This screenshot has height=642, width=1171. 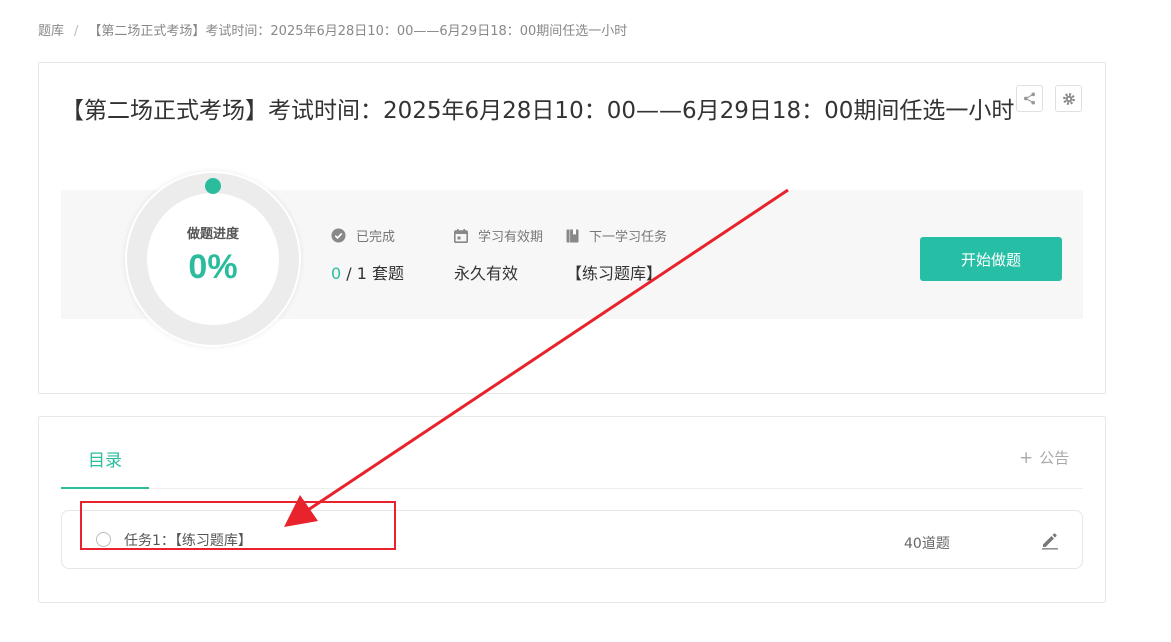 What do you see at coordinates (572, 236) in the screenshot?
I see `book-icon` at bounding box center [572, 236].